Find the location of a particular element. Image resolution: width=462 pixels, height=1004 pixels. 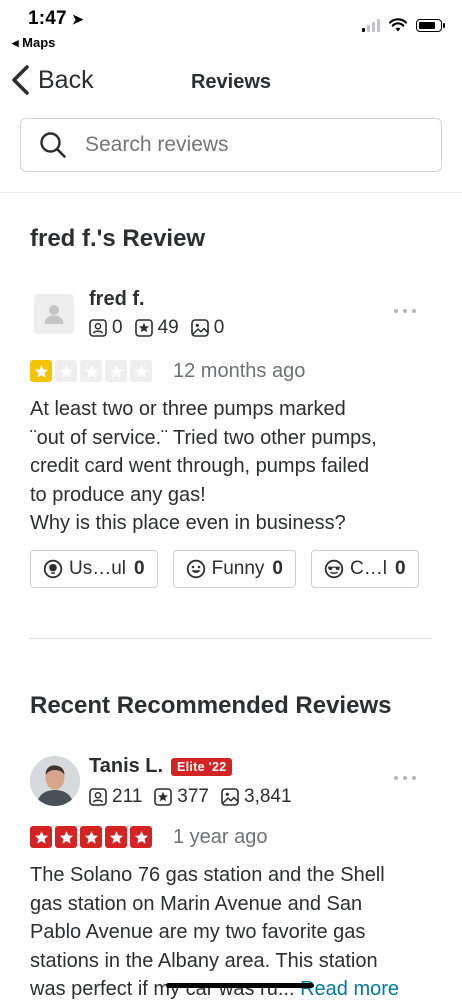

cool-sunglasses-icon is located at coordinates (334, 569).